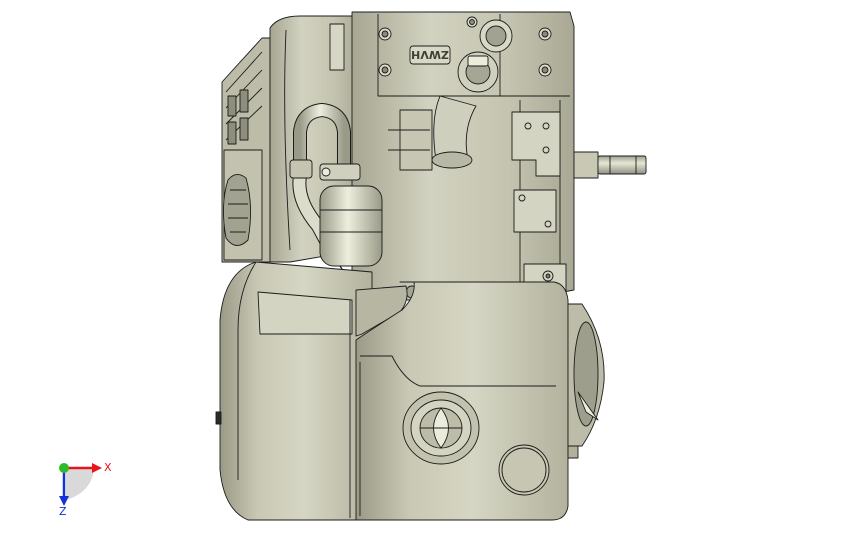 This screenshot has height=537, width=867. Describe the element at coordinates (97, 468) in the screenshot. I see `x-axis-arrow` at that location.